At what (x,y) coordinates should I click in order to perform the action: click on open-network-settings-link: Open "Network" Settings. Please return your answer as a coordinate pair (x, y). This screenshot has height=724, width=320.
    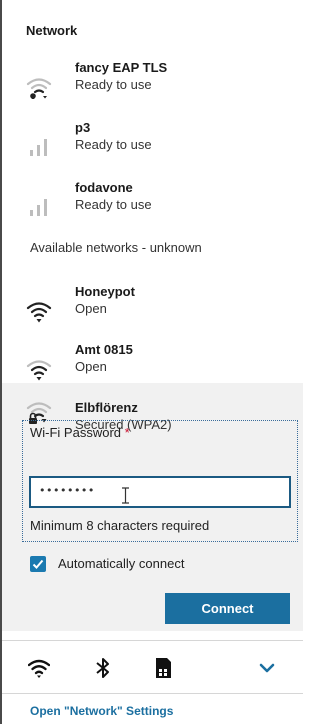
    Looking at the image, I should click on (101, 711).